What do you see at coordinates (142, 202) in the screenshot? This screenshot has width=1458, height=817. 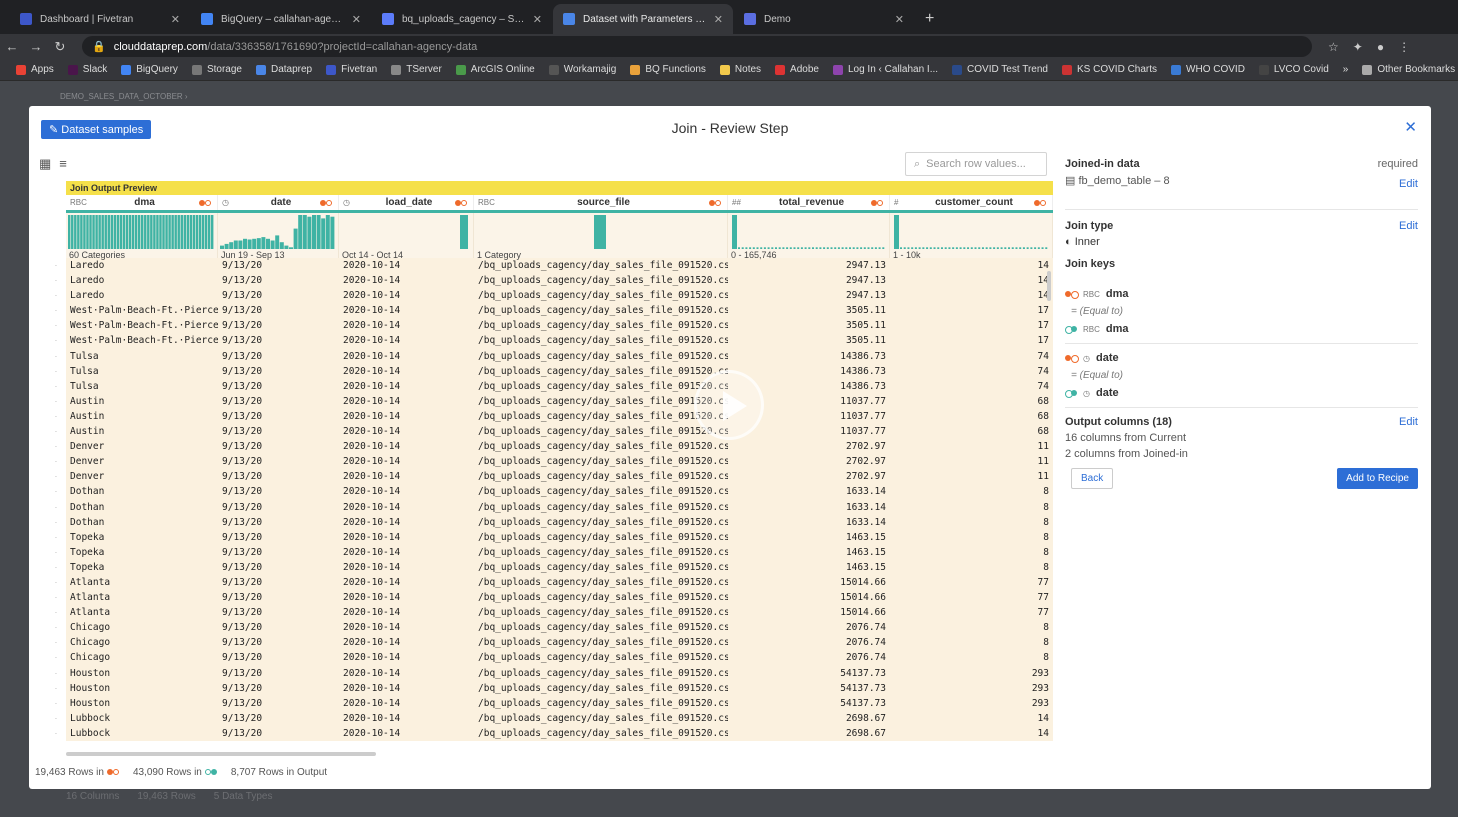 I see `column-header: RBC dma` at bounding box center [142, 202].